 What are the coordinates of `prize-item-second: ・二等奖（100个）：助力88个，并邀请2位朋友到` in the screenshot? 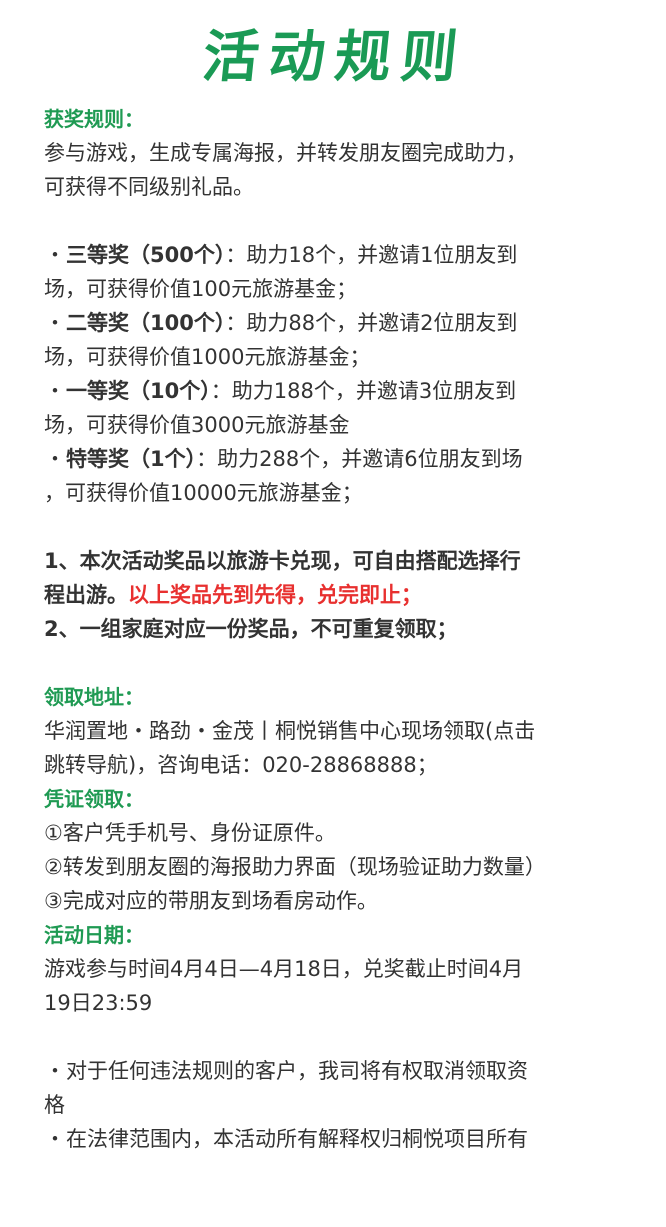 It's located at (335, 323).